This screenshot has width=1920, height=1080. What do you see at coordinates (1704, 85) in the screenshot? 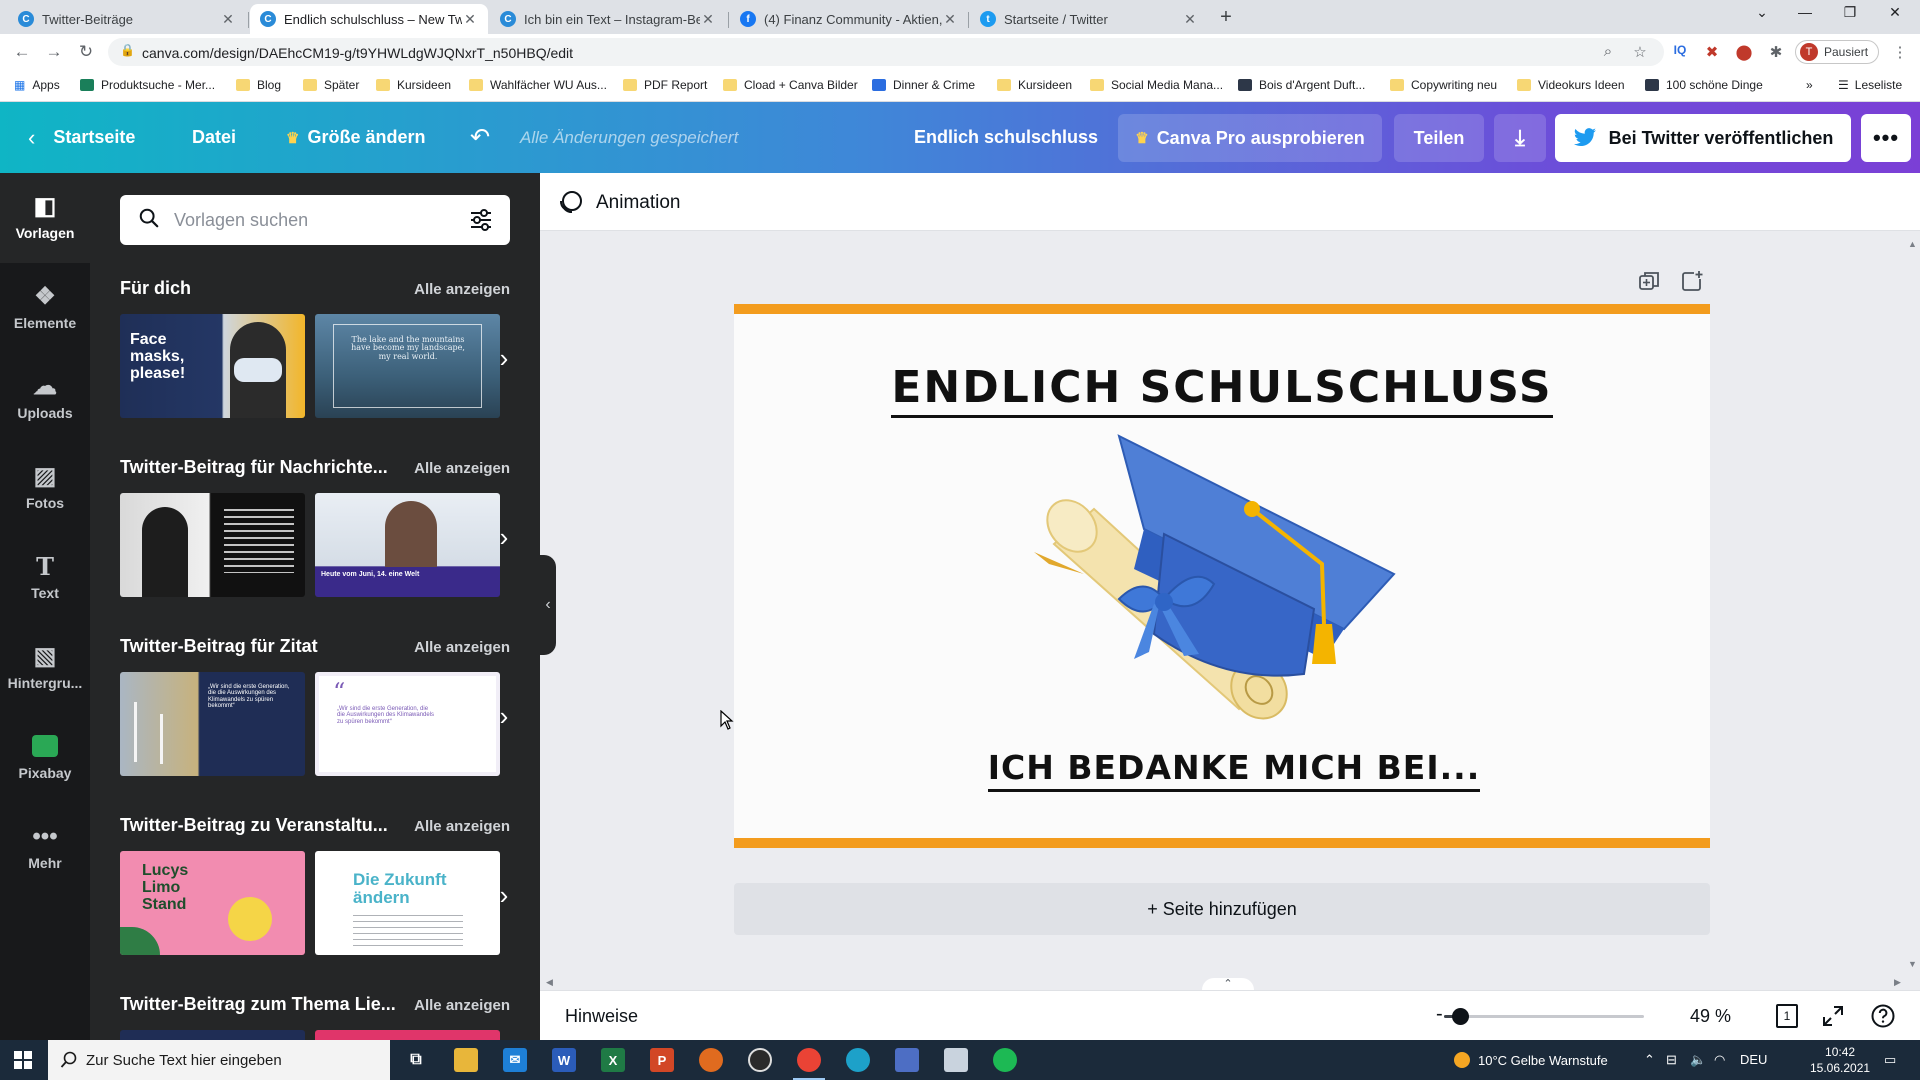
I see `bookmark-item: 100 schöne Dinge` at bounding box center [1704, 85].